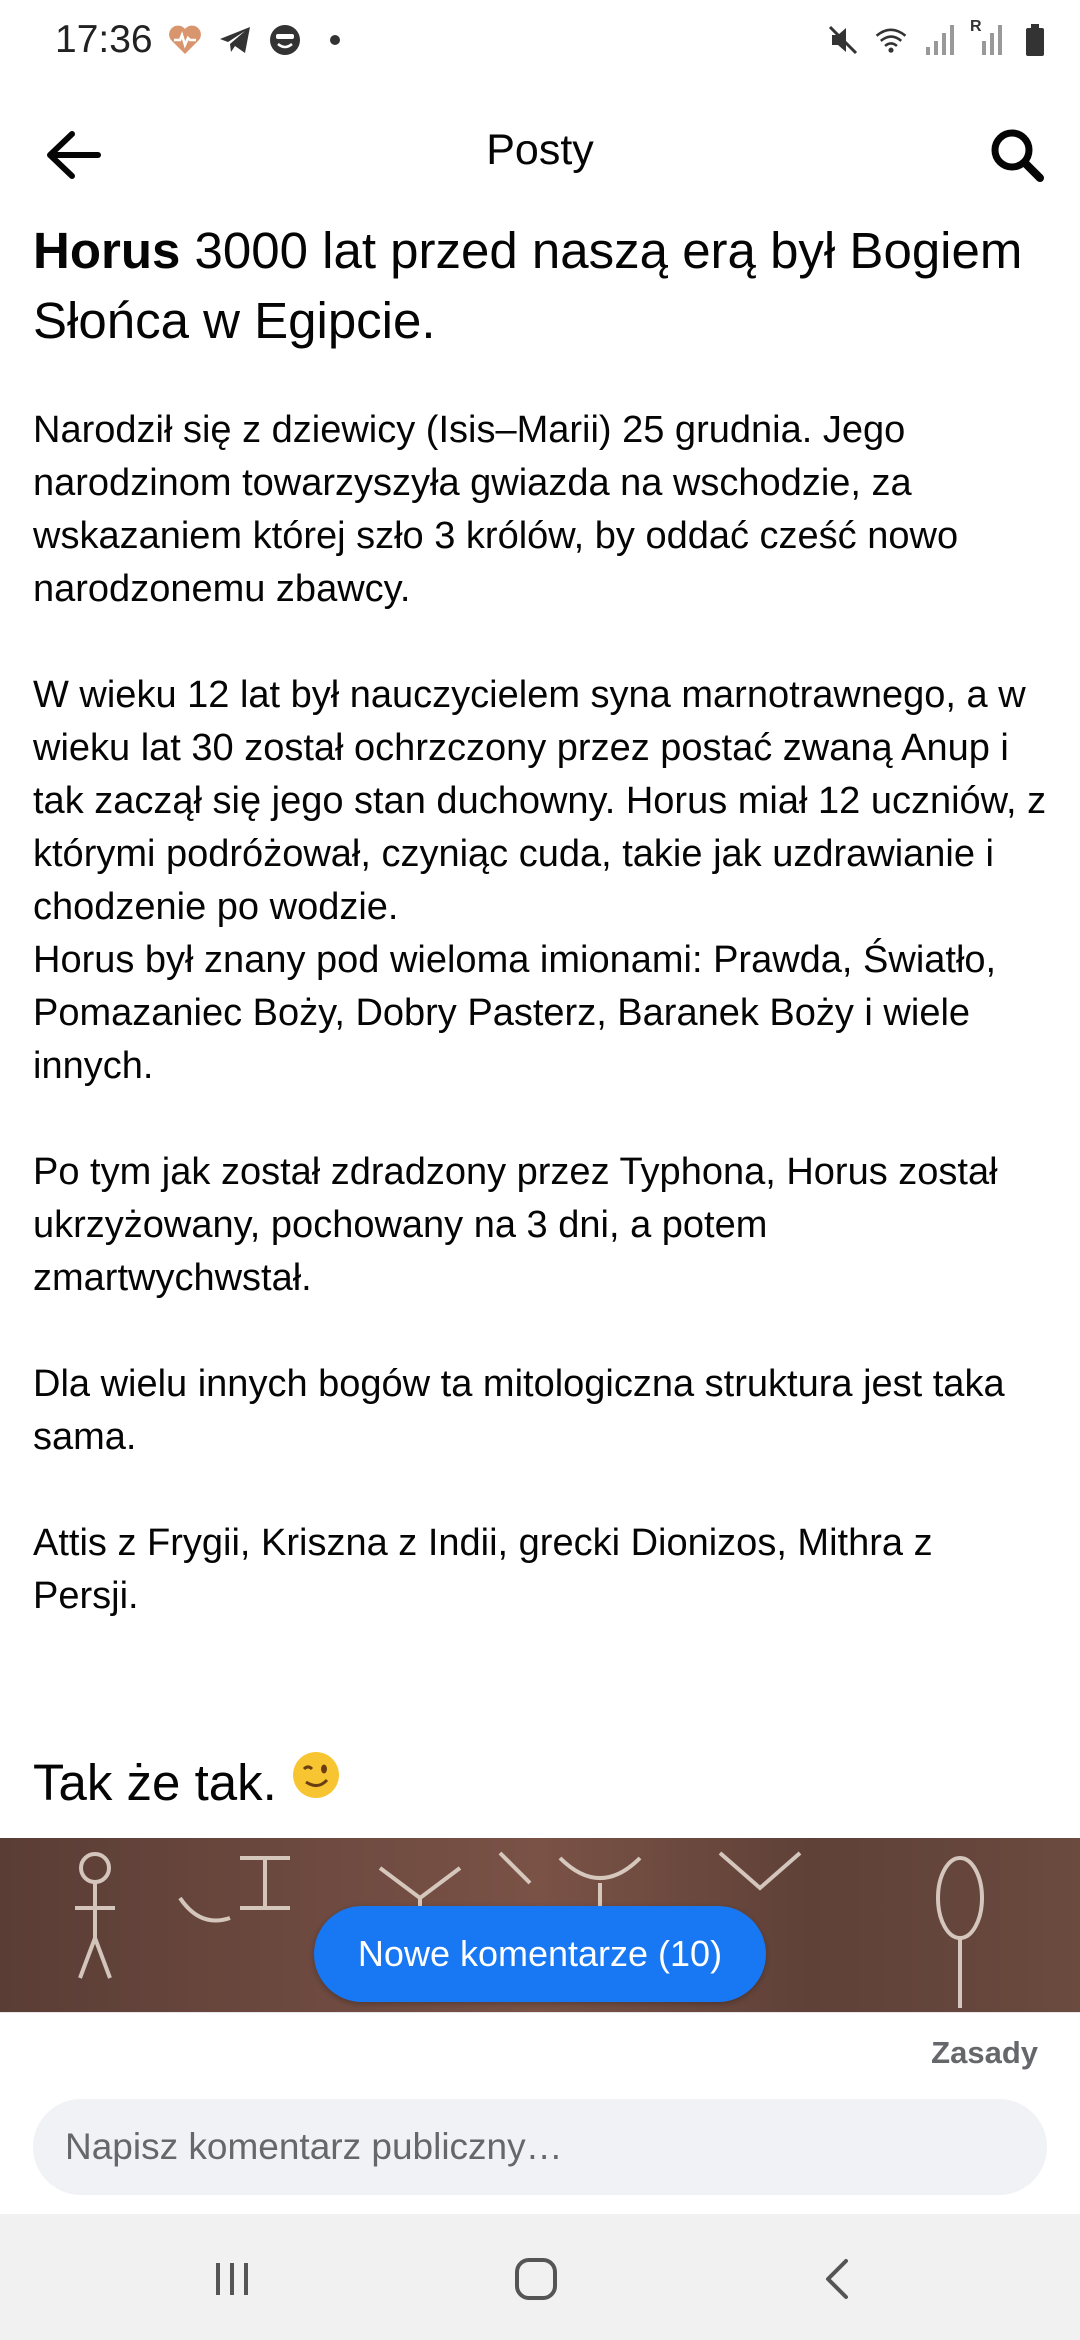 This screenshot has width=1080, height=2340. What do you see at coordinates (1035, 40) in the screenshot?
I see `battery-icon` at bounding box center [1035, 40].